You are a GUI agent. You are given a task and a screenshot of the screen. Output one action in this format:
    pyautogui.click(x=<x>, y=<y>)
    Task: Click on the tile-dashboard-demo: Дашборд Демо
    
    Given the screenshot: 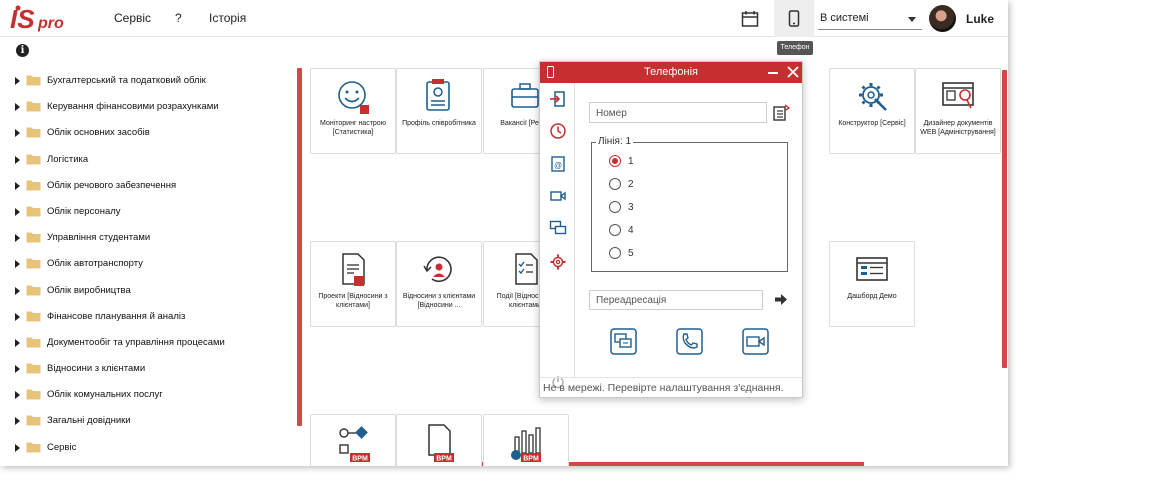 What is the action you would take?
    pyautogui.click(x=872, y=284)
    